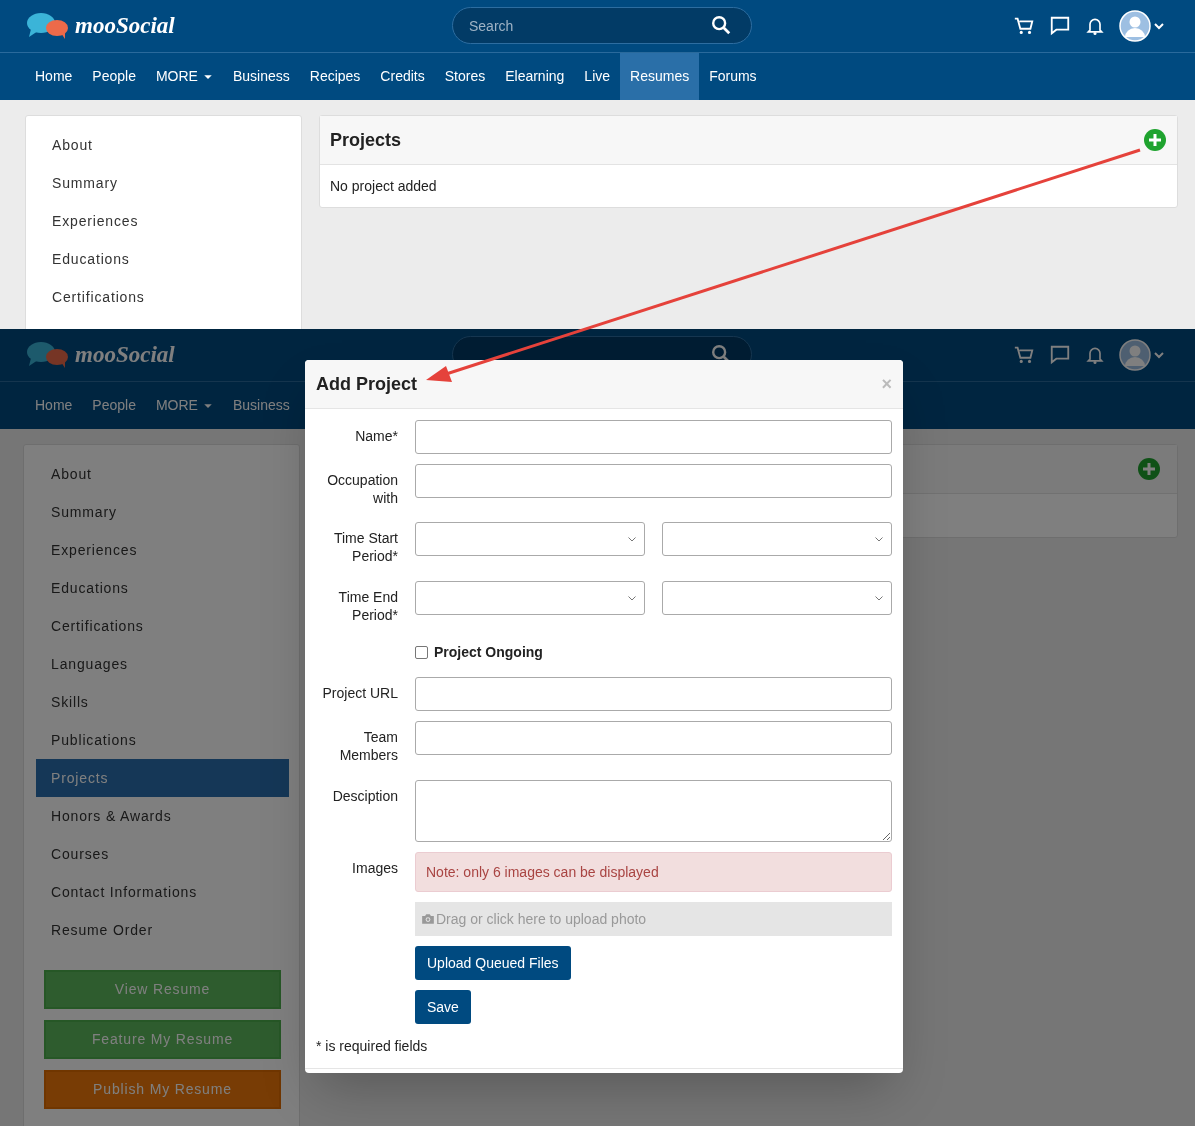 The height and width of the screenshot is (1126, 1195). What do you see at coordinates (162, 930) in the screenshot?
I see `sidebar-item: Resume Order` at bounding box center [162, 930].